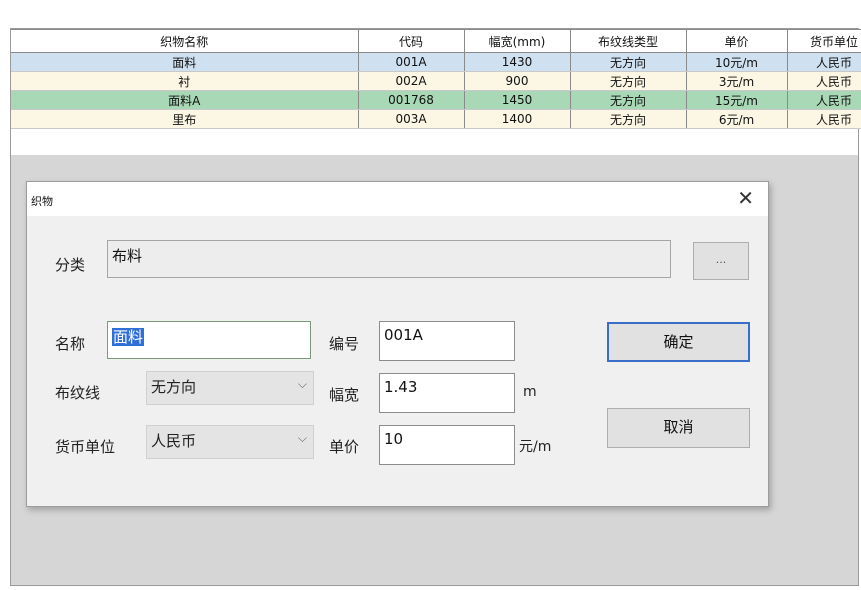 This screenshot has height=590, width=861. Describe the element at coordinates (678, 428) in the screenshot. I see `cancel-button: 取消` at that location.